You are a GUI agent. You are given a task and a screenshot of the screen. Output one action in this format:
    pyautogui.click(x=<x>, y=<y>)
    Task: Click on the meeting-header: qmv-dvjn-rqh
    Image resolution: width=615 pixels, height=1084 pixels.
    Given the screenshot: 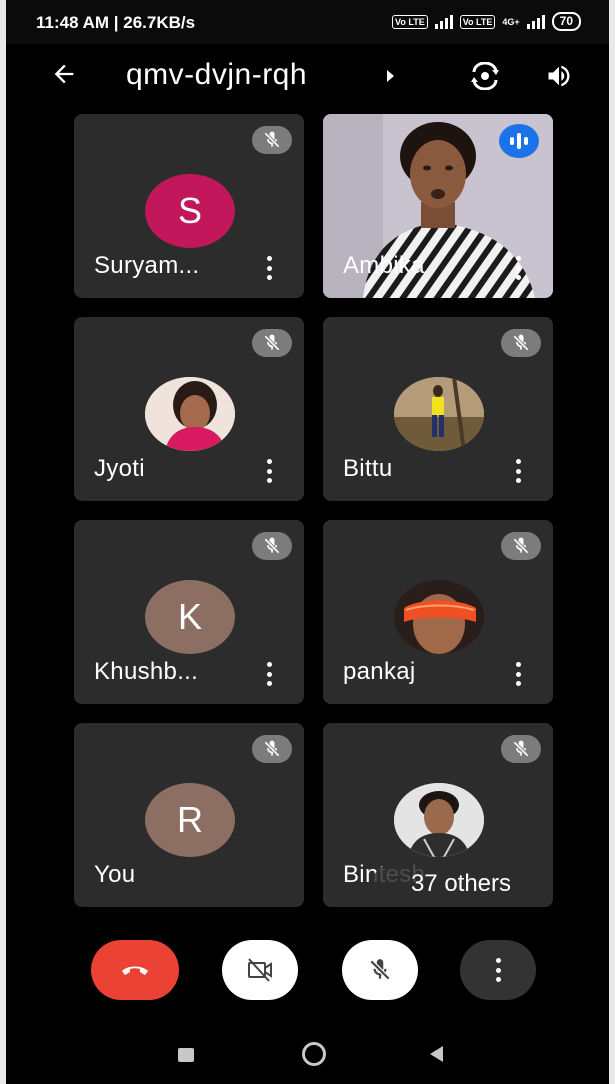 What is the action you would take?
    pyautogui.click(x=307, y=76)
    